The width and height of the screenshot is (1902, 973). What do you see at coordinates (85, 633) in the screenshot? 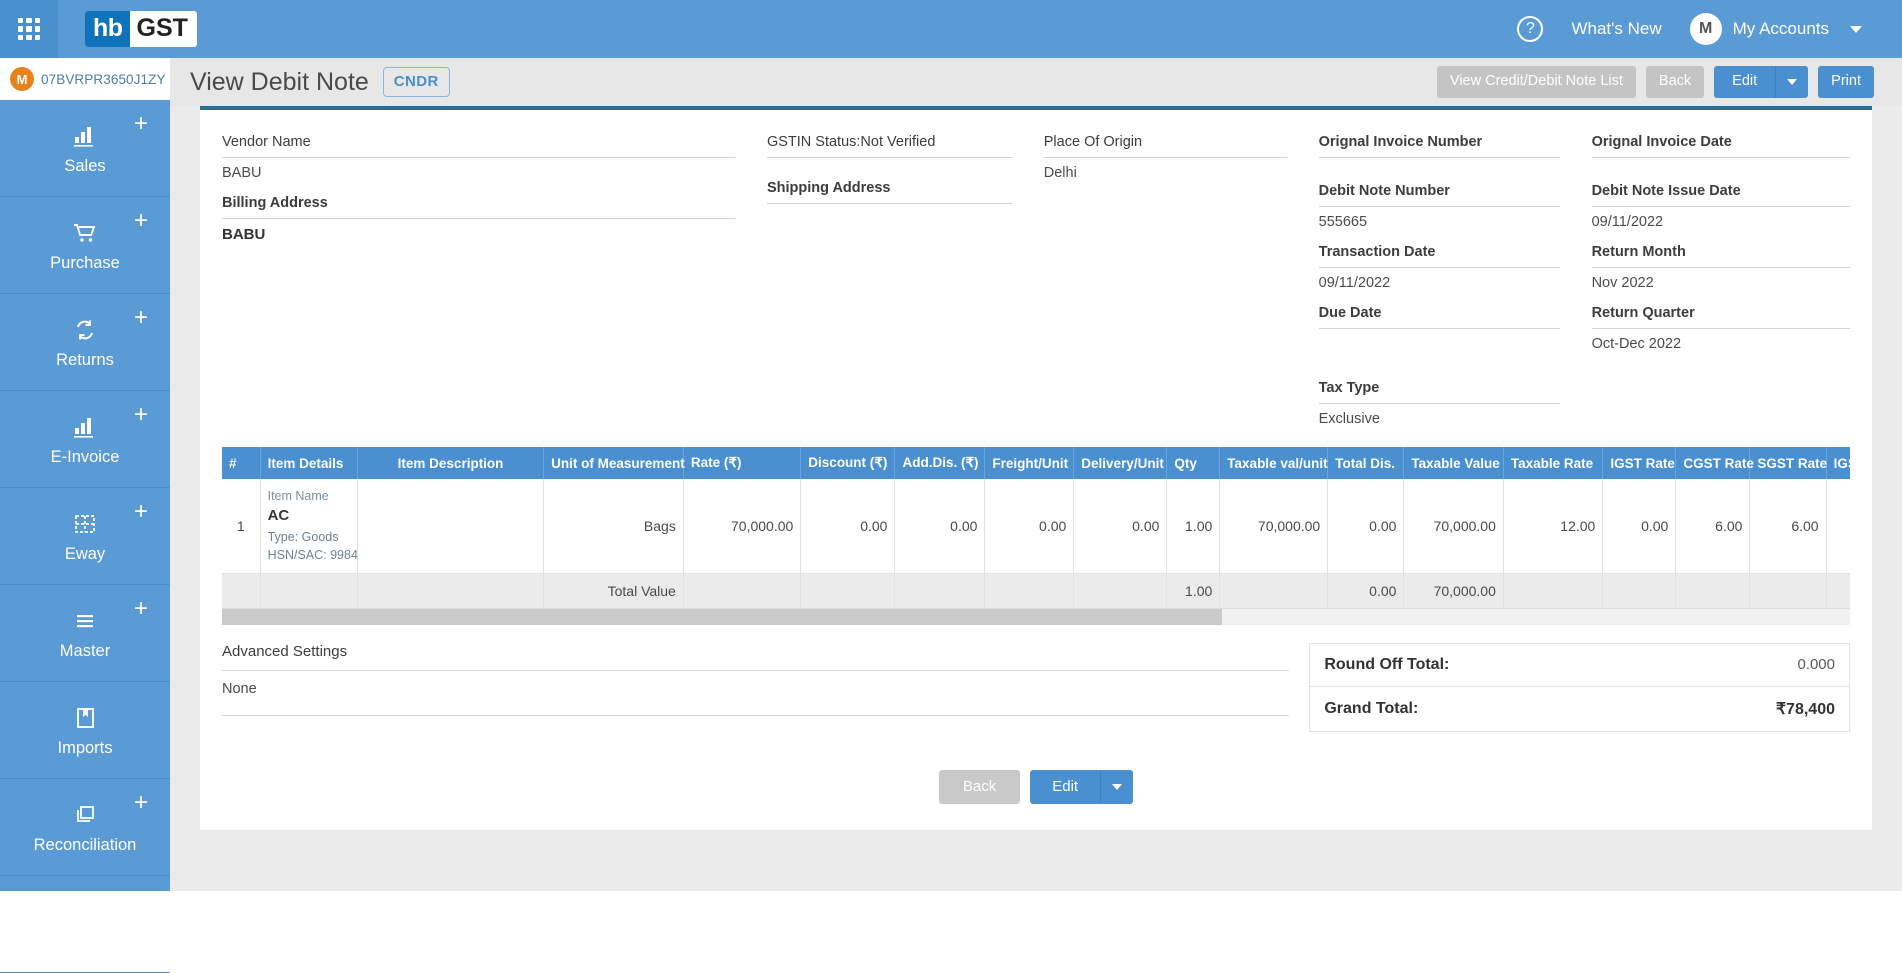
I see `sidebar-item-master: + Master` at bounding box center [85, 633].